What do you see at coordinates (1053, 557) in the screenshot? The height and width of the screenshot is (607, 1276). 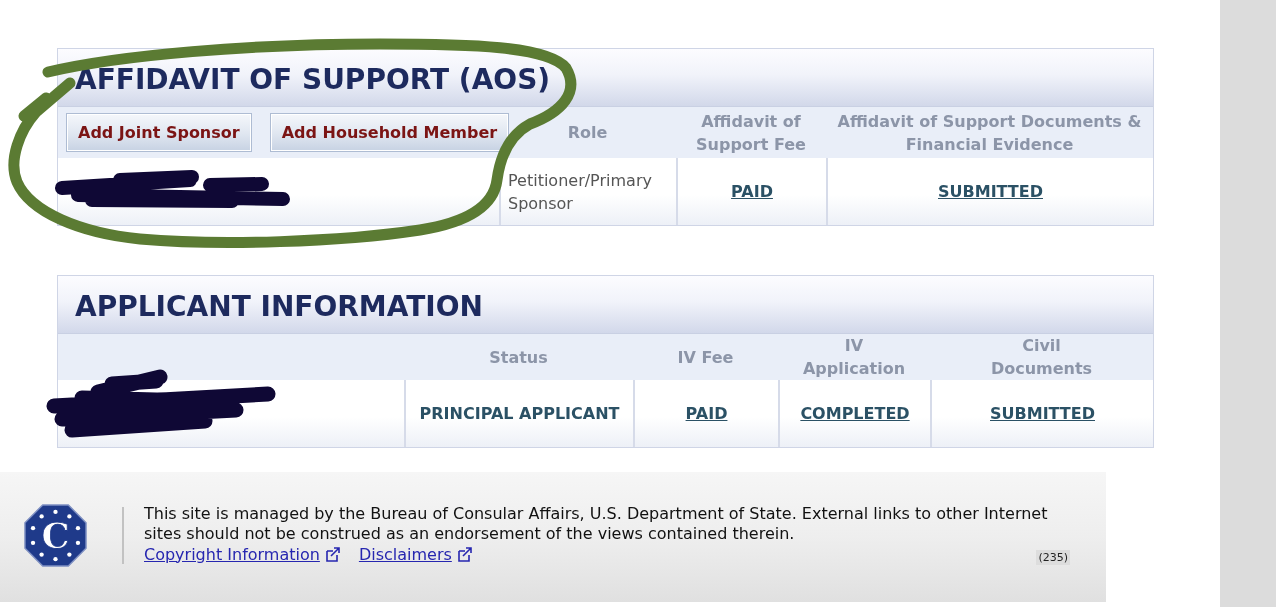 I see `page-code: (235)` at bounding box center [1053, 557].